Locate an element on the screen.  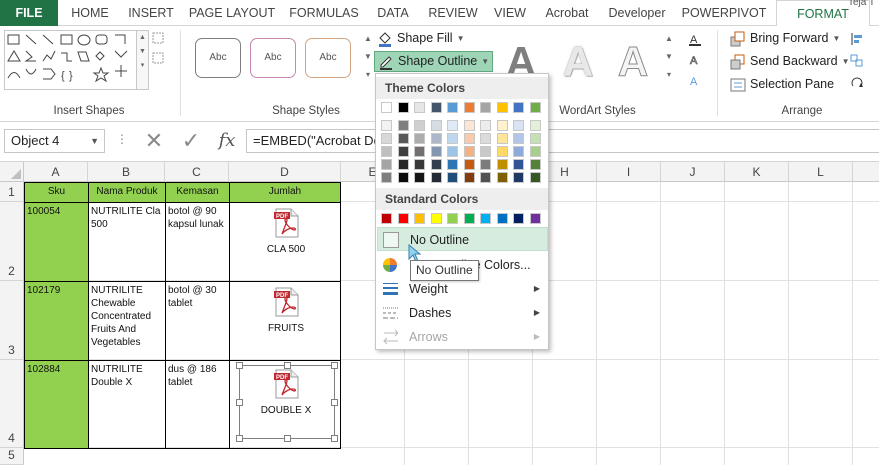
tab-insert: INSERT is located at coordinates (151, 13).